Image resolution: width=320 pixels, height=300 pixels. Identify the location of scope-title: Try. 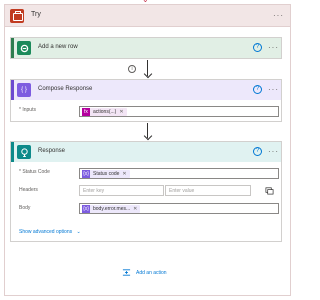
(36, 14).